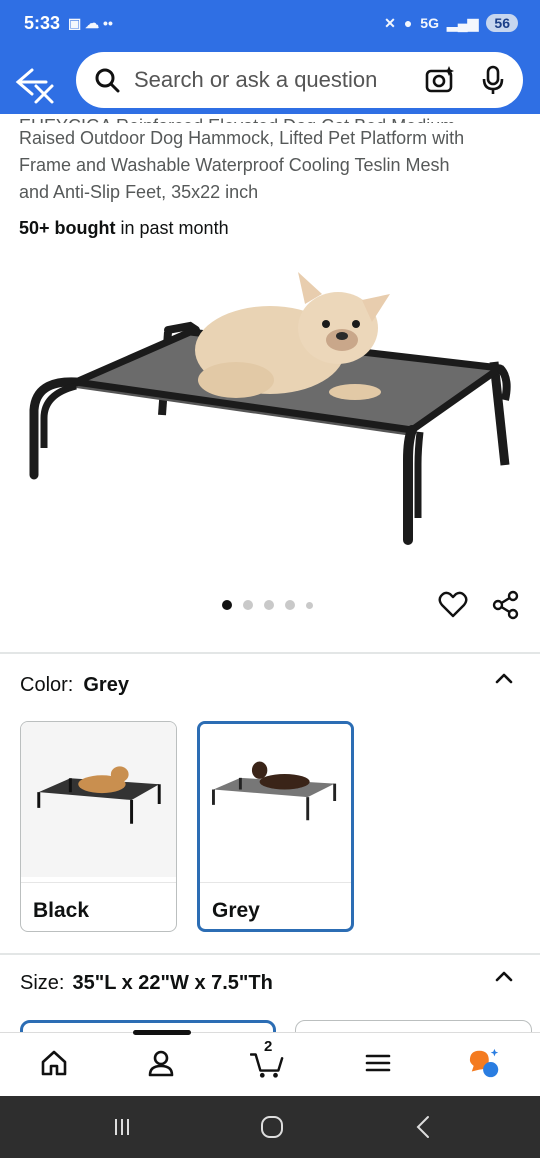 The width and height of the screenshot is (540, 1158). Describe the element at coordinates (408, 23) in the screenshot. I see `location-icon: ●` at that location.